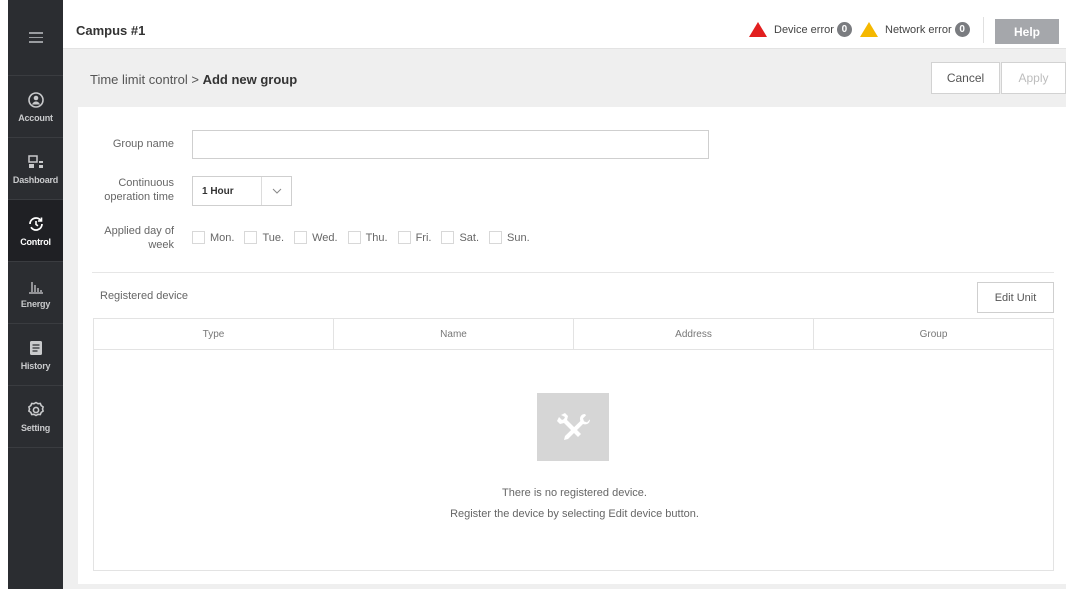 Image resolution: width=1066 pixels, height=589 pixels. What do you see at coordinates (1015, 297) in the screenshot?
I see `edit-unit-button: Edit Unit` at bounding box center [1015, 297].